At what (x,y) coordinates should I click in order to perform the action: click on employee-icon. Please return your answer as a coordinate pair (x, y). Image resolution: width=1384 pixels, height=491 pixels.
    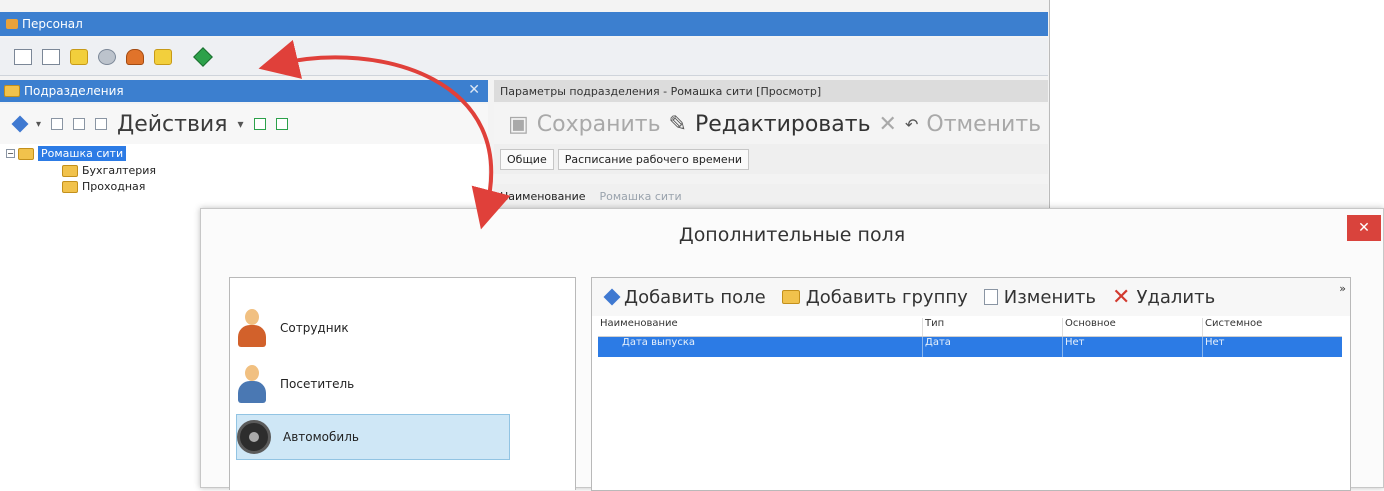
    Looking at the image, I should click on (252, 328).